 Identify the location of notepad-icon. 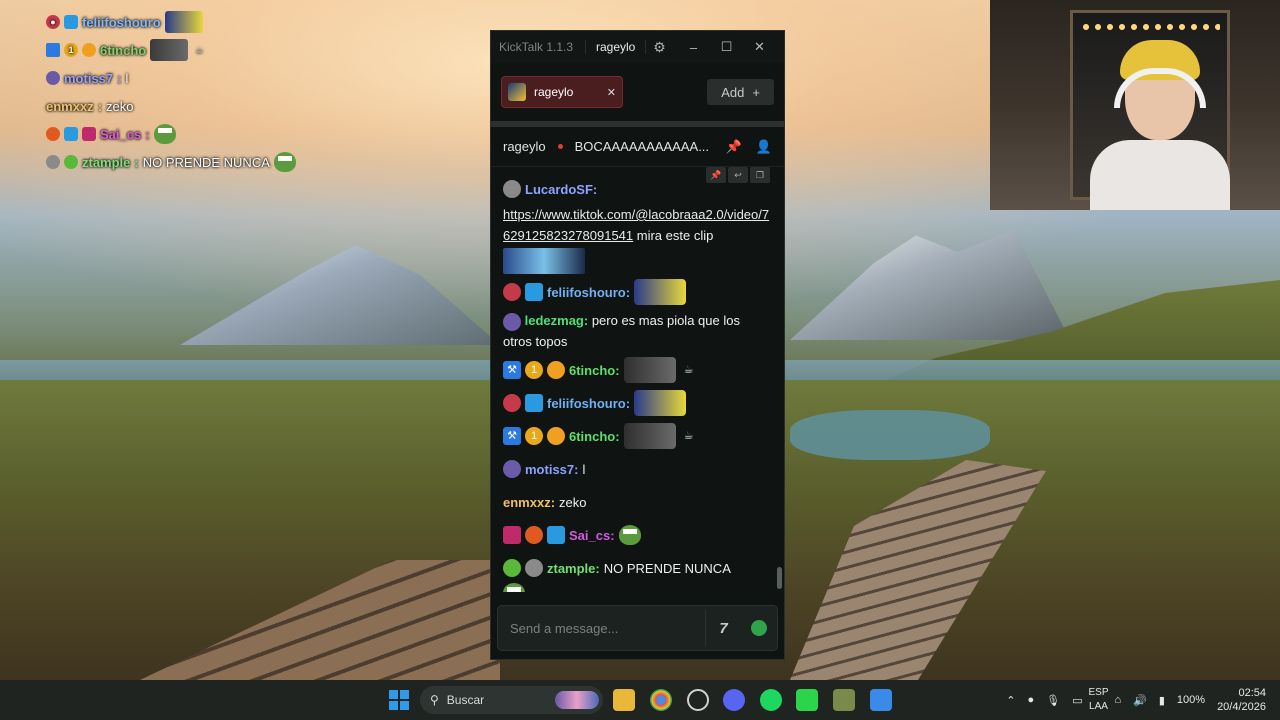
(881, 700).